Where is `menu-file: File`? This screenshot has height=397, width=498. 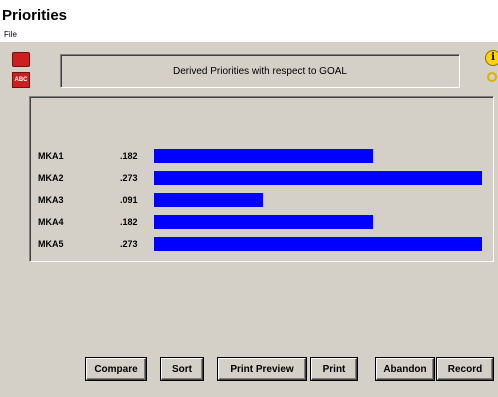
menu-file: File is located at coordinates (10, 34).